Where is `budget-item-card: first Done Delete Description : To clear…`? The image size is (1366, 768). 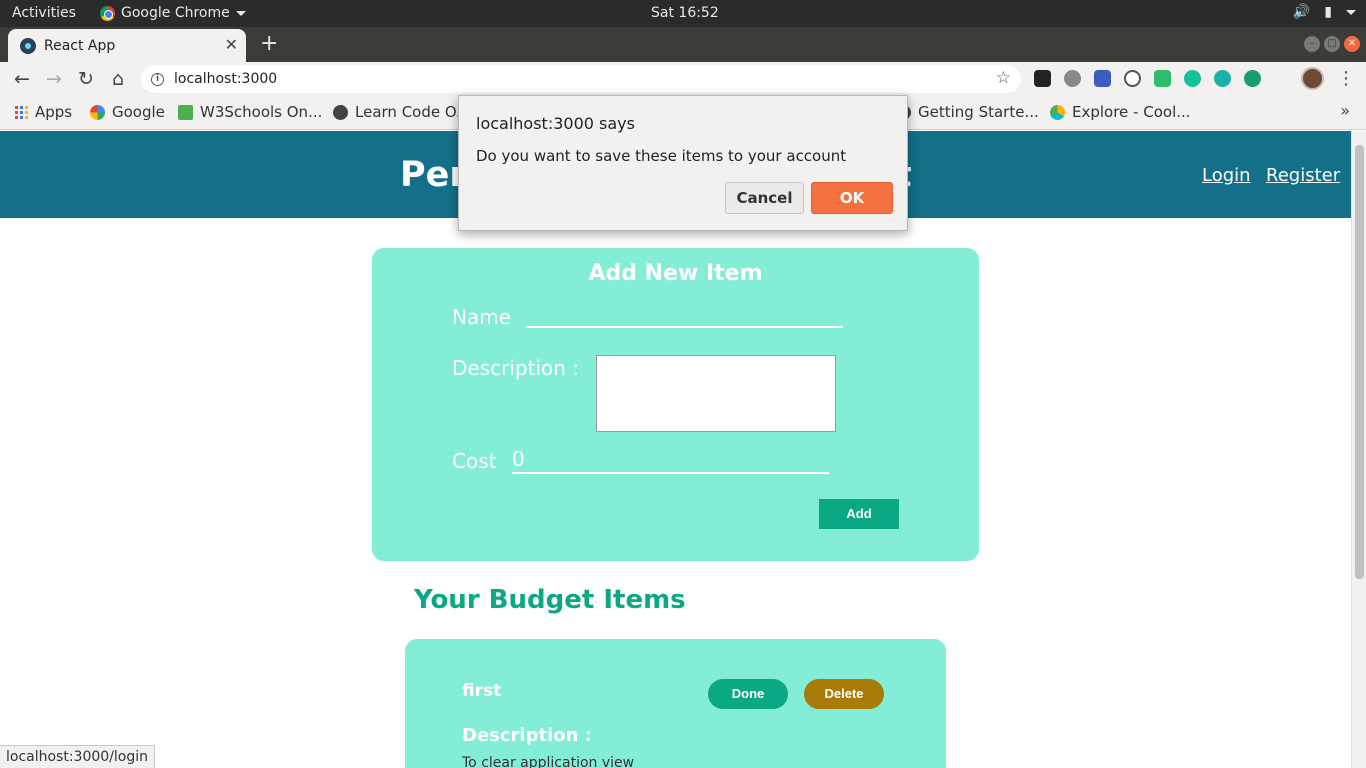
budget-item-card: first Done Delete Description : To clear… is located at coordinates (675, 703).